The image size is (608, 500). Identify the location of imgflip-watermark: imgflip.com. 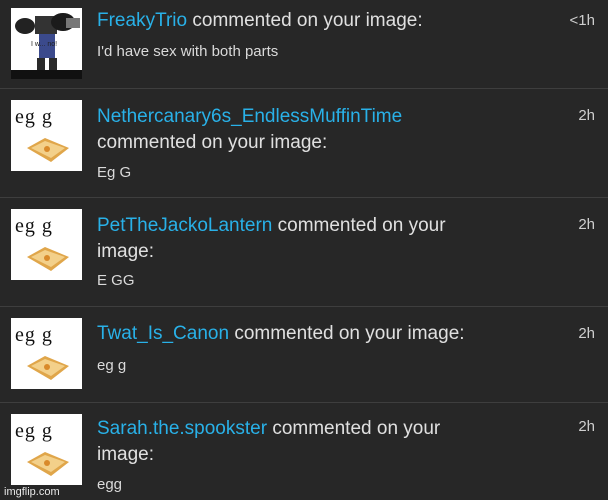
(32, 492).